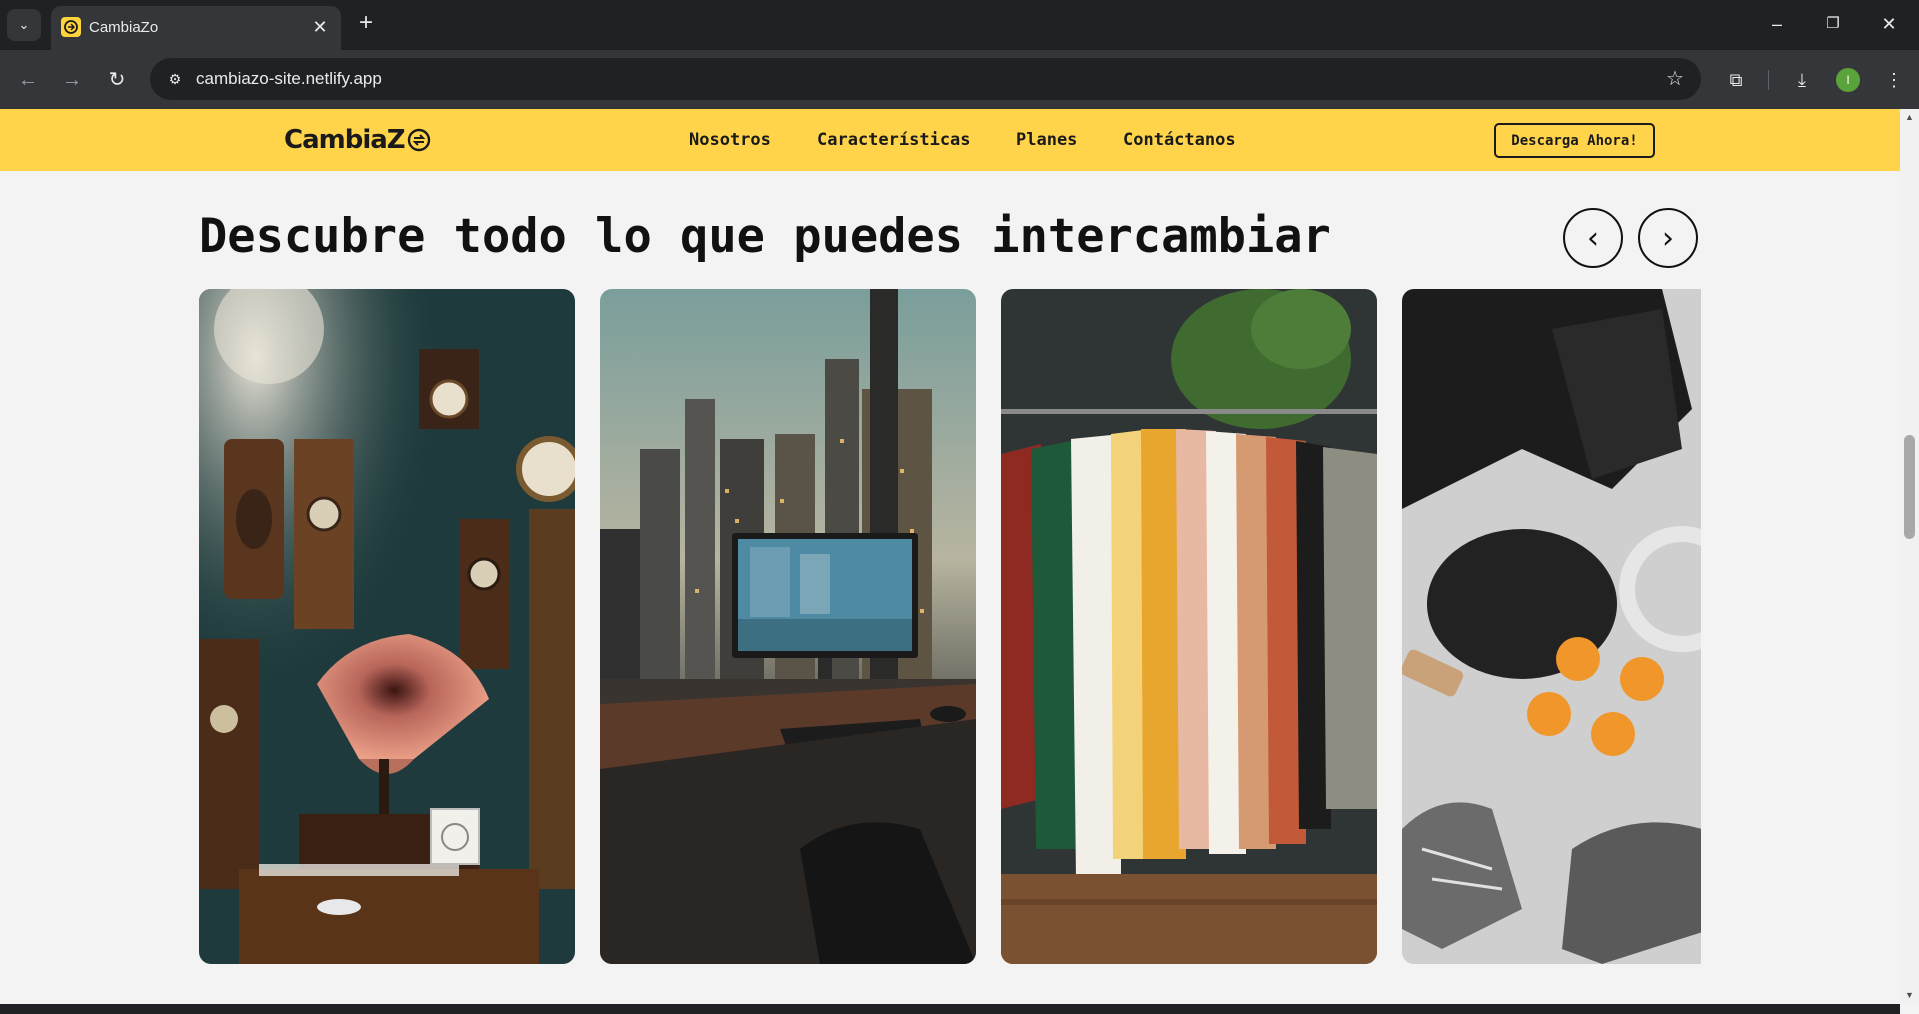 The width and height of the screenshot is (1919, 1014). I want to click on page-bottom-edge, so click(950, 1009).